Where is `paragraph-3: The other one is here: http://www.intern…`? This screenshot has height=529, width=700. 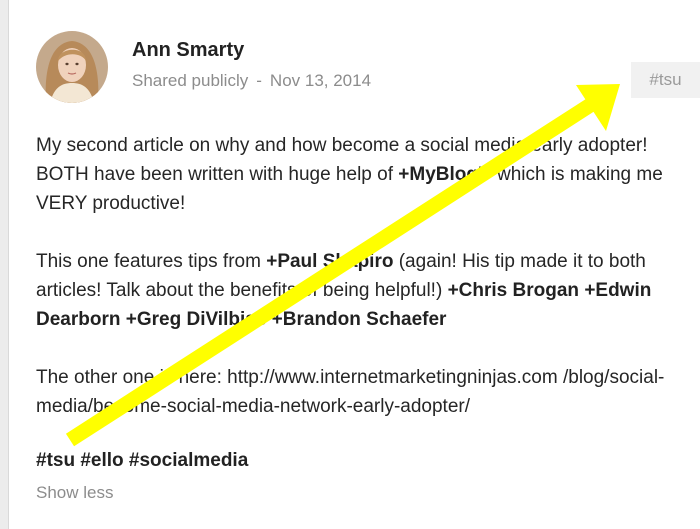 paragraph-3: The other one is here: http://www.intern… is located at coordinates (361, 392).